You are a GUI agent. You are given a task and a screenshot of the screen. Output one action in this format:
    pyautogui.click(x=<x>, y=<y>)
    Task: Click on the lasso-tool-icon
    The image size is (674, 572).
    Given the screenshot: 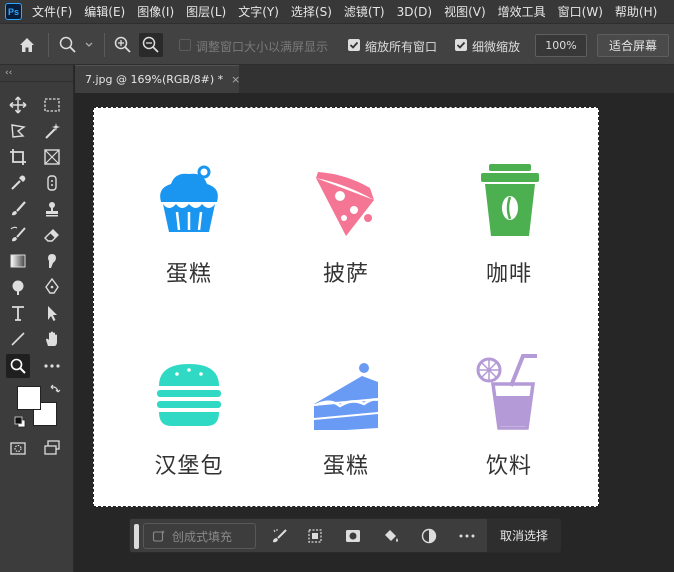 What is the action you would take?
    pyautogui.click(x=18, y=131)
    